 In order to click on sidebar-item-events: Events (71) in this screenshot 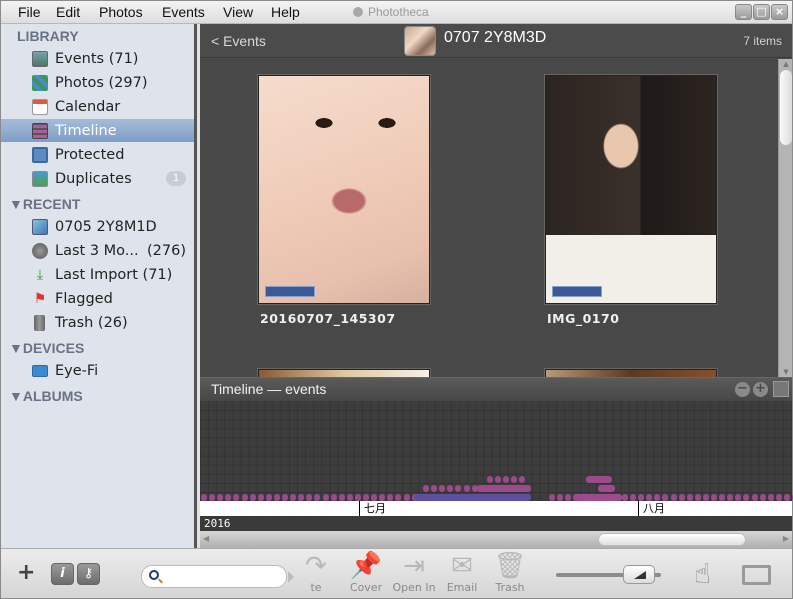, I will do `click(97, 58)`.